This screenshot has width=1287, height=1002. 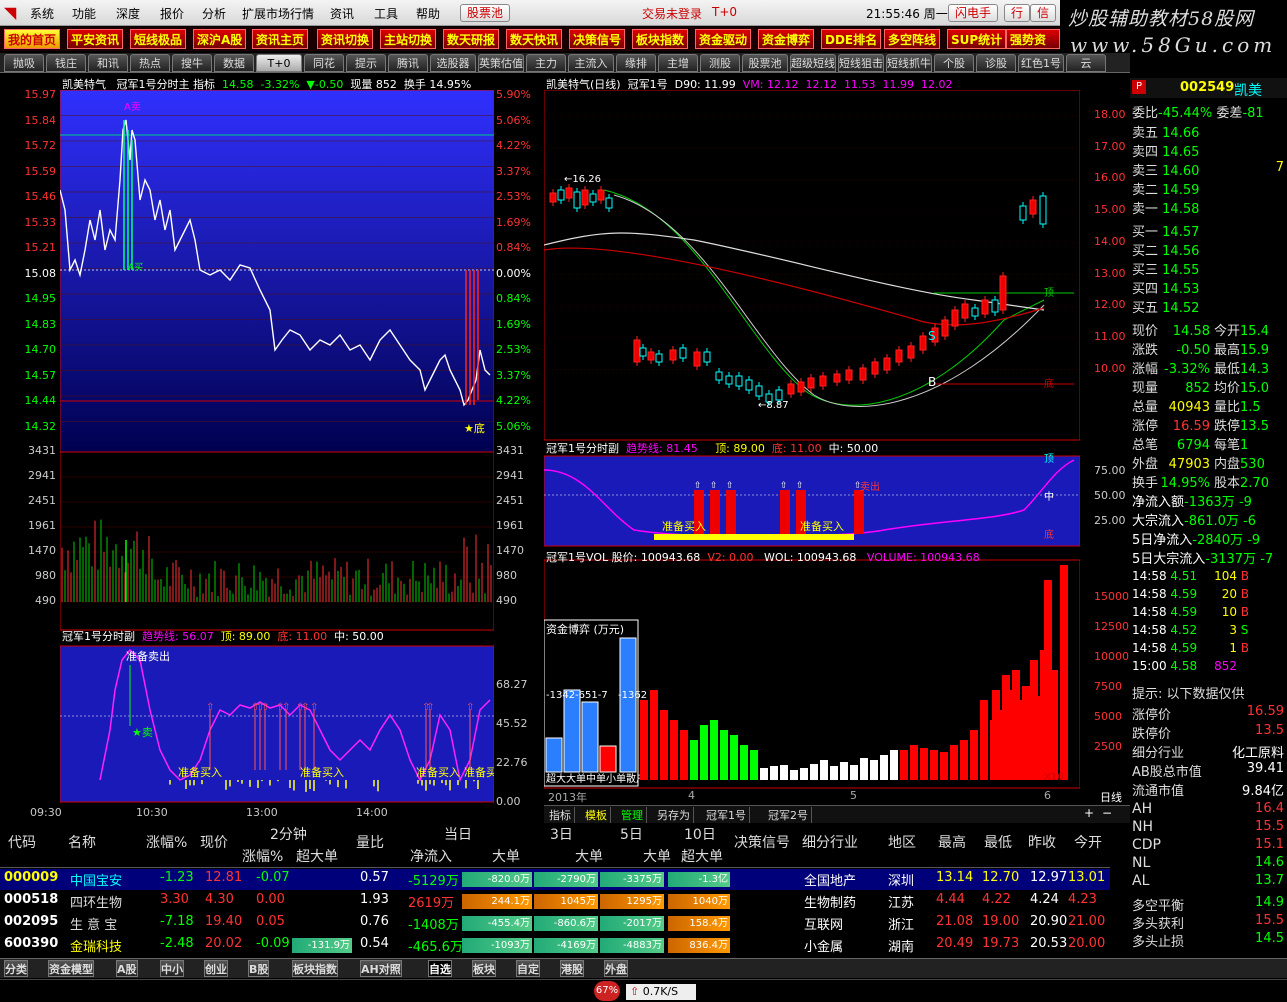 I want to click on toolbar-7: 数天研报, so click(x=471, y=39).